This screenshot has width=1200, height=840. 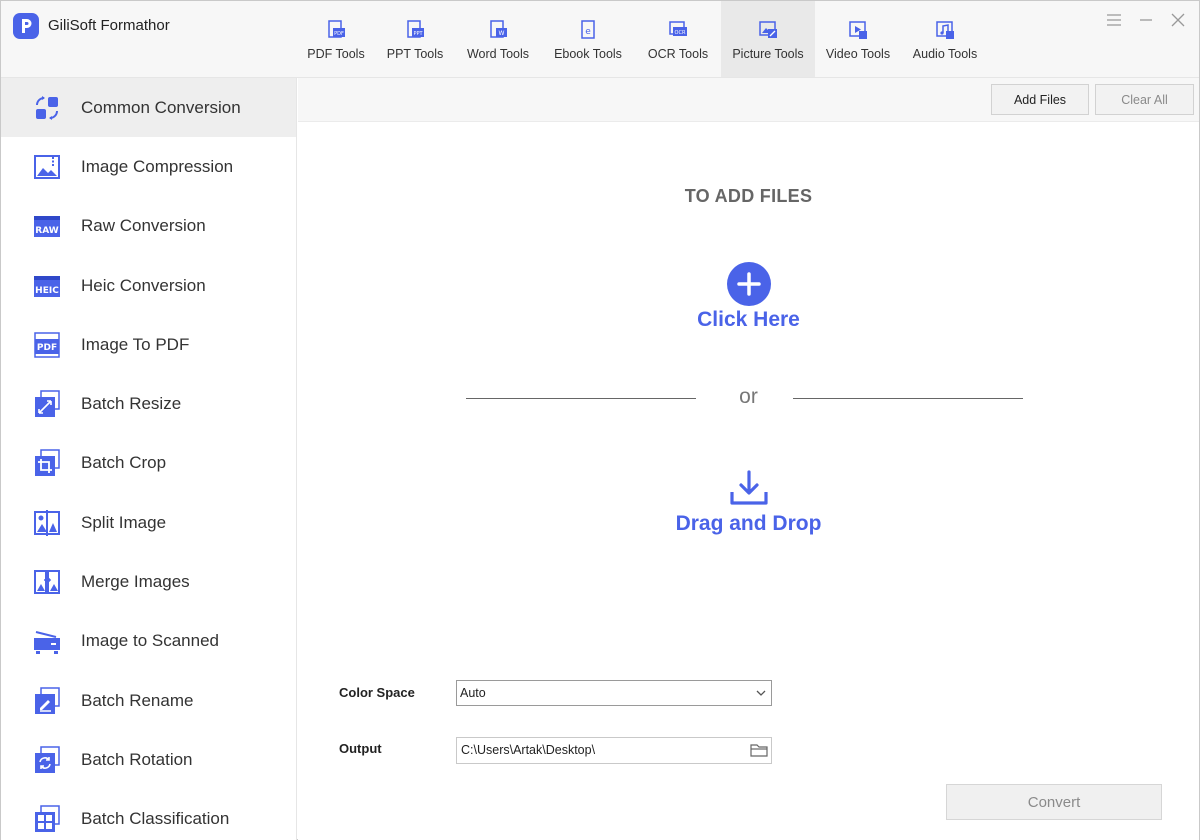 What do you see at coordinates (47, 291) in the screenshot?
I see `svg-text: HEIC` at bounding box center [47, 291].